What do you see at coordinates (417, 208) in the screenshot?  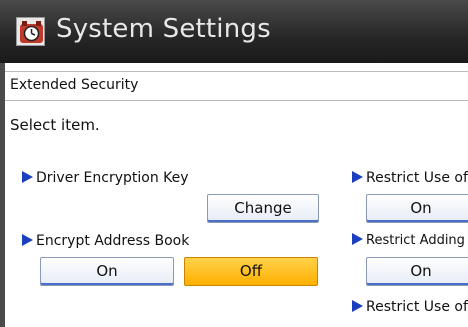 I see `restrict-use-on-button: On` at bounding box center [417, 208].